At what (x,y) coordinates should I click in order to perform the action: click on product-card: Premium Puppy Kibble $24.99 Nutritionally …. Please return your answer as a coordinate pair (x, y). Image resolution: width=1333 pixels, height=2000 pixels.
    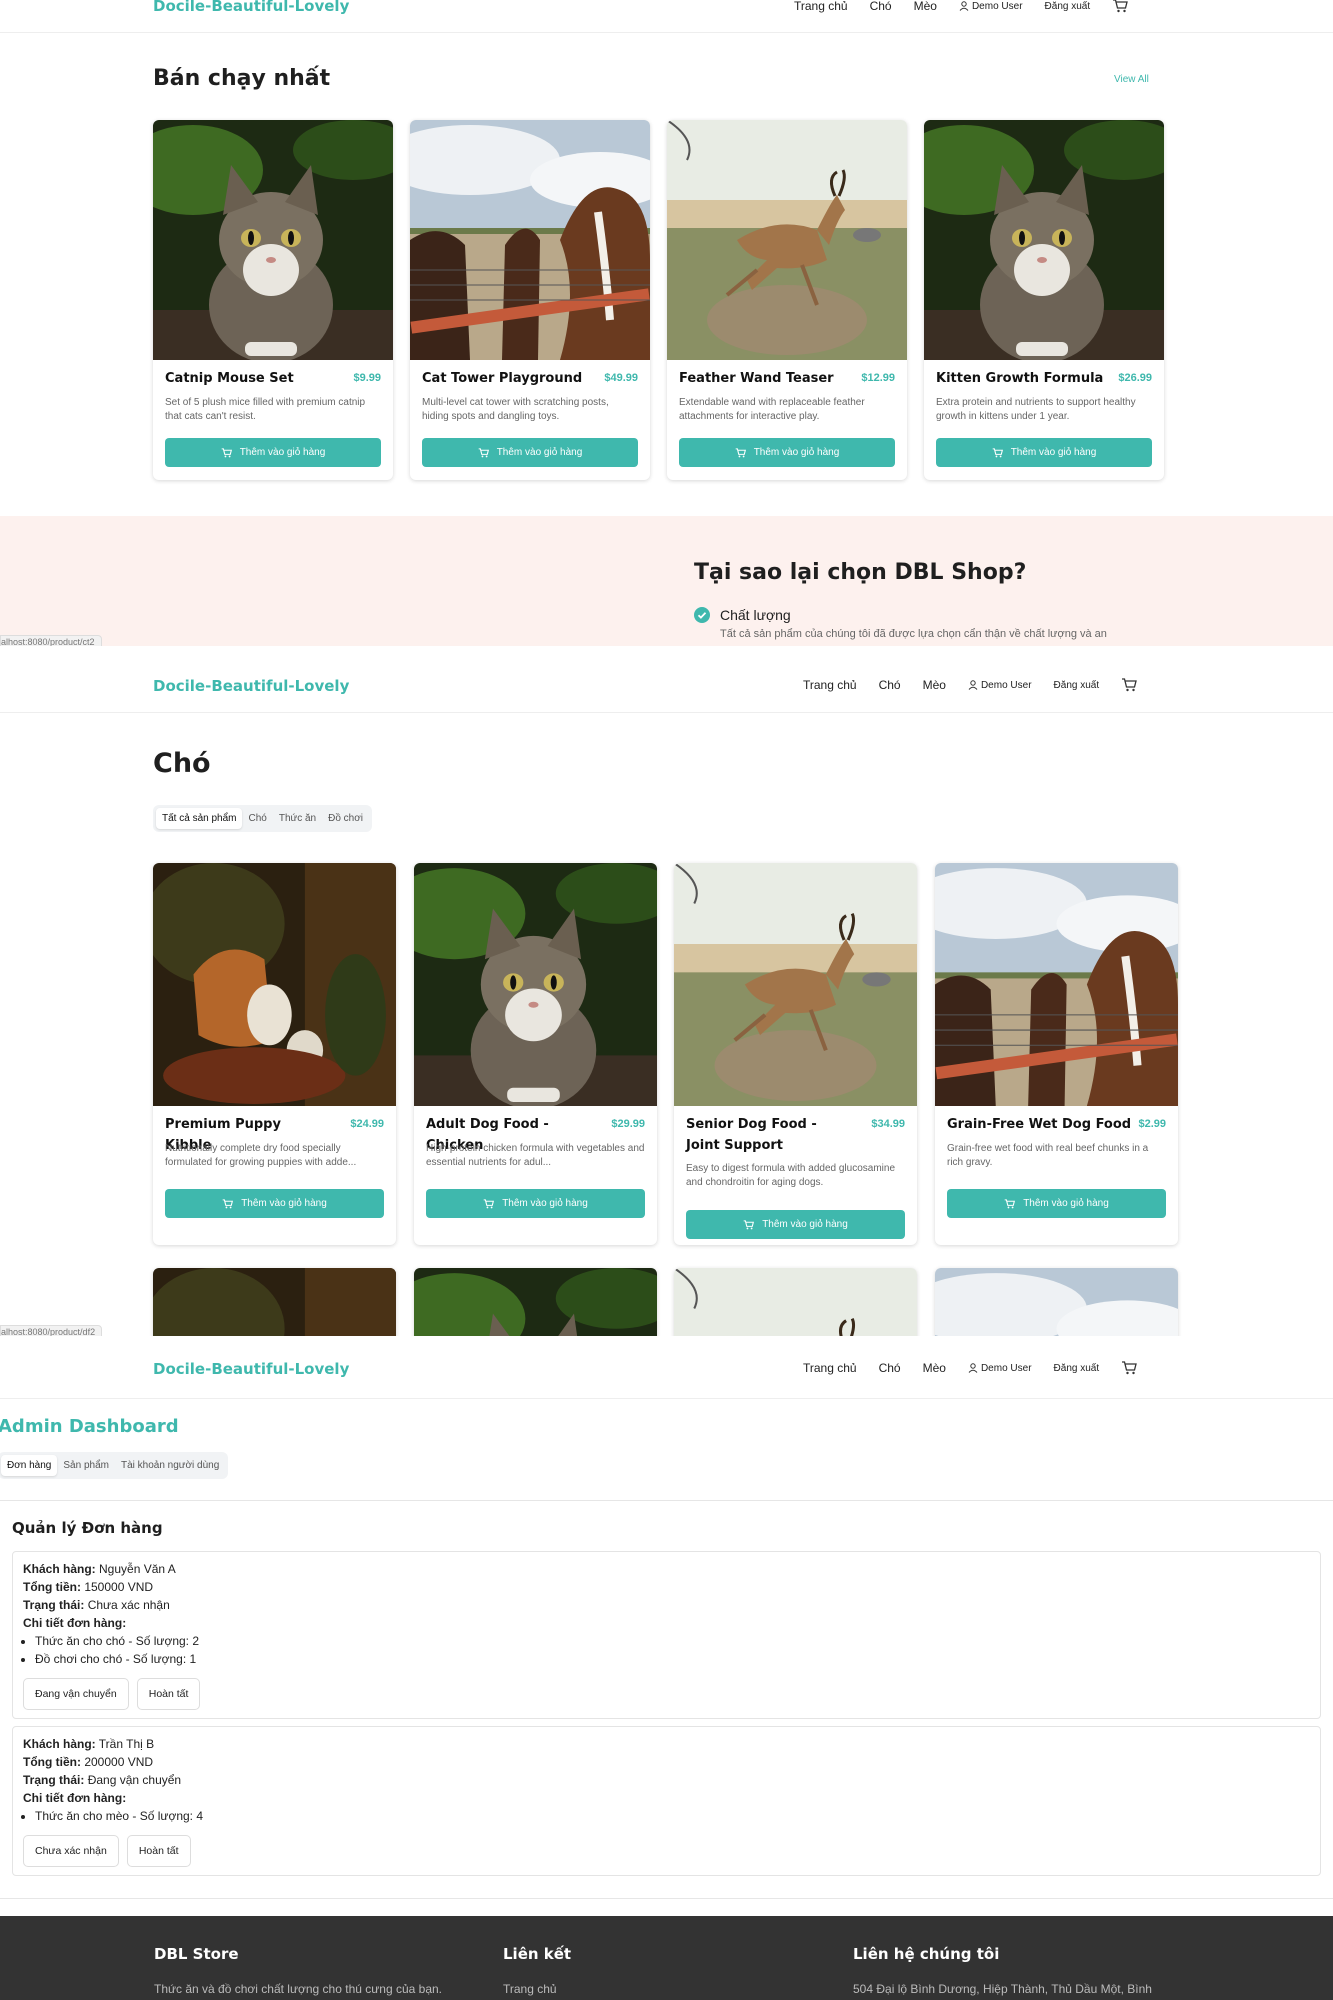
    Looking at the image, I should click on (274, 1054).